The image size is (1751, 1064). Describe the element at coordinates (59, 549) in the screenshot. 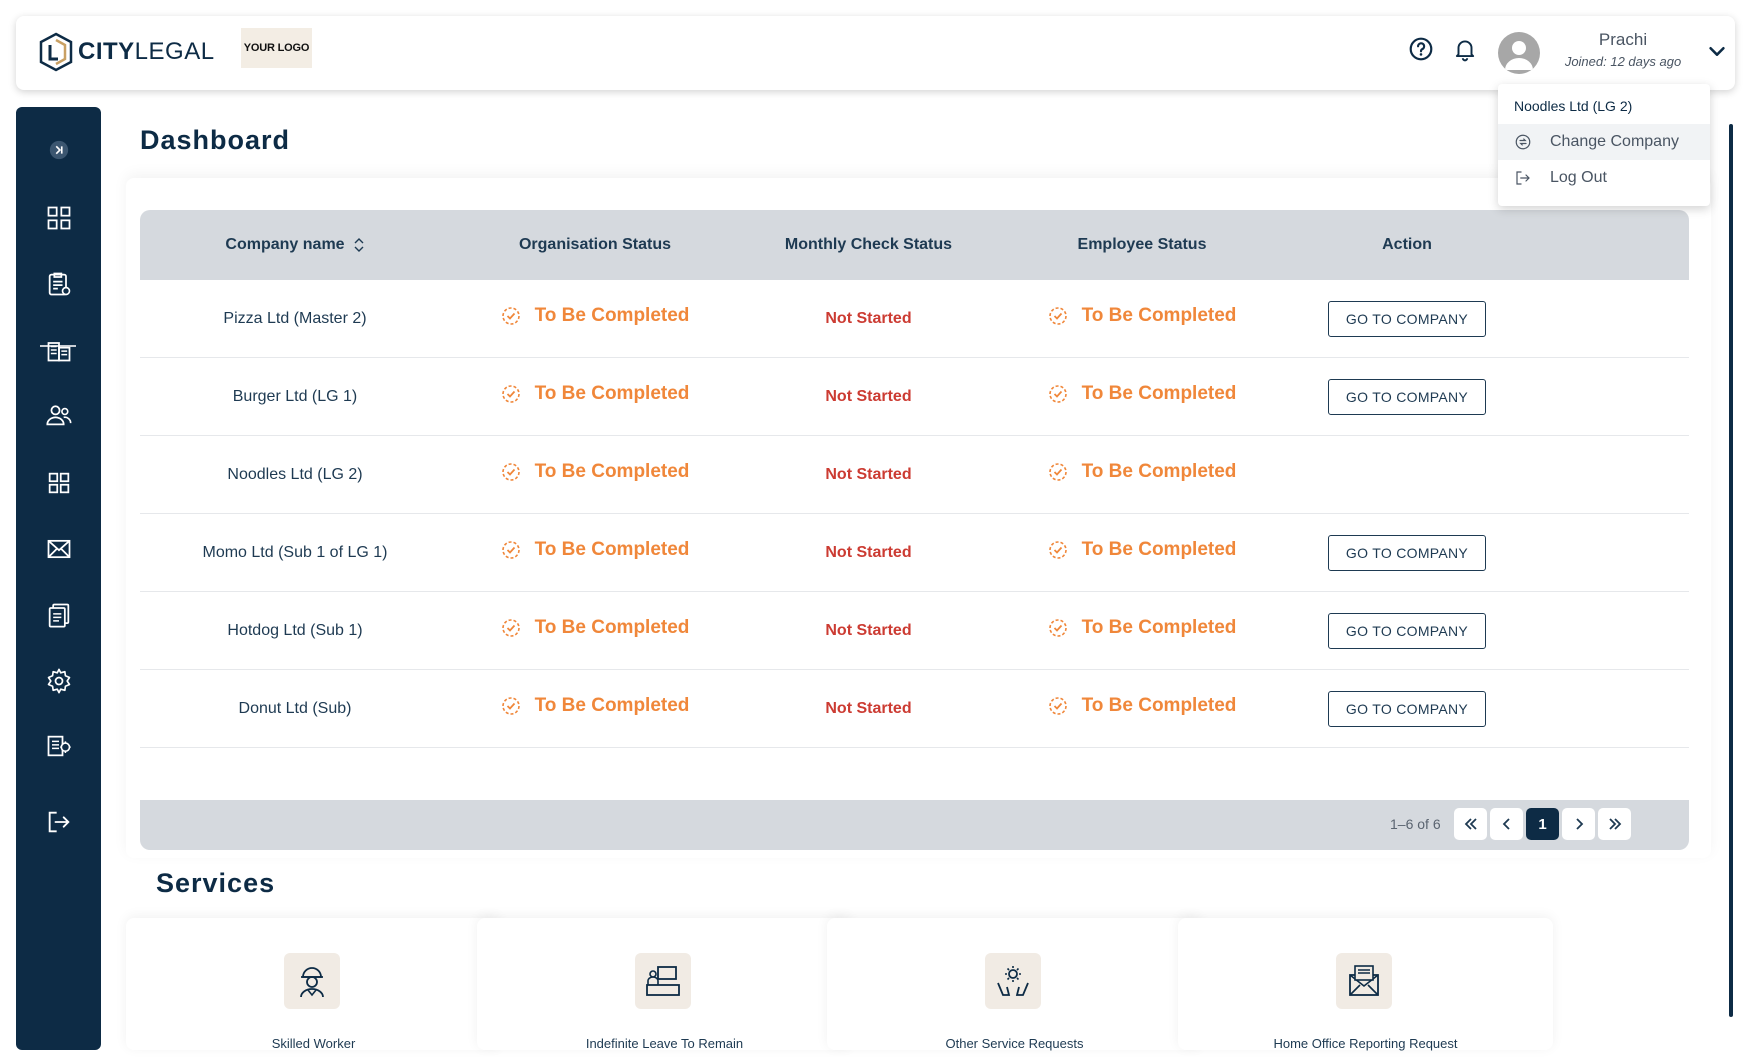

I see `mail-icon` at that location.